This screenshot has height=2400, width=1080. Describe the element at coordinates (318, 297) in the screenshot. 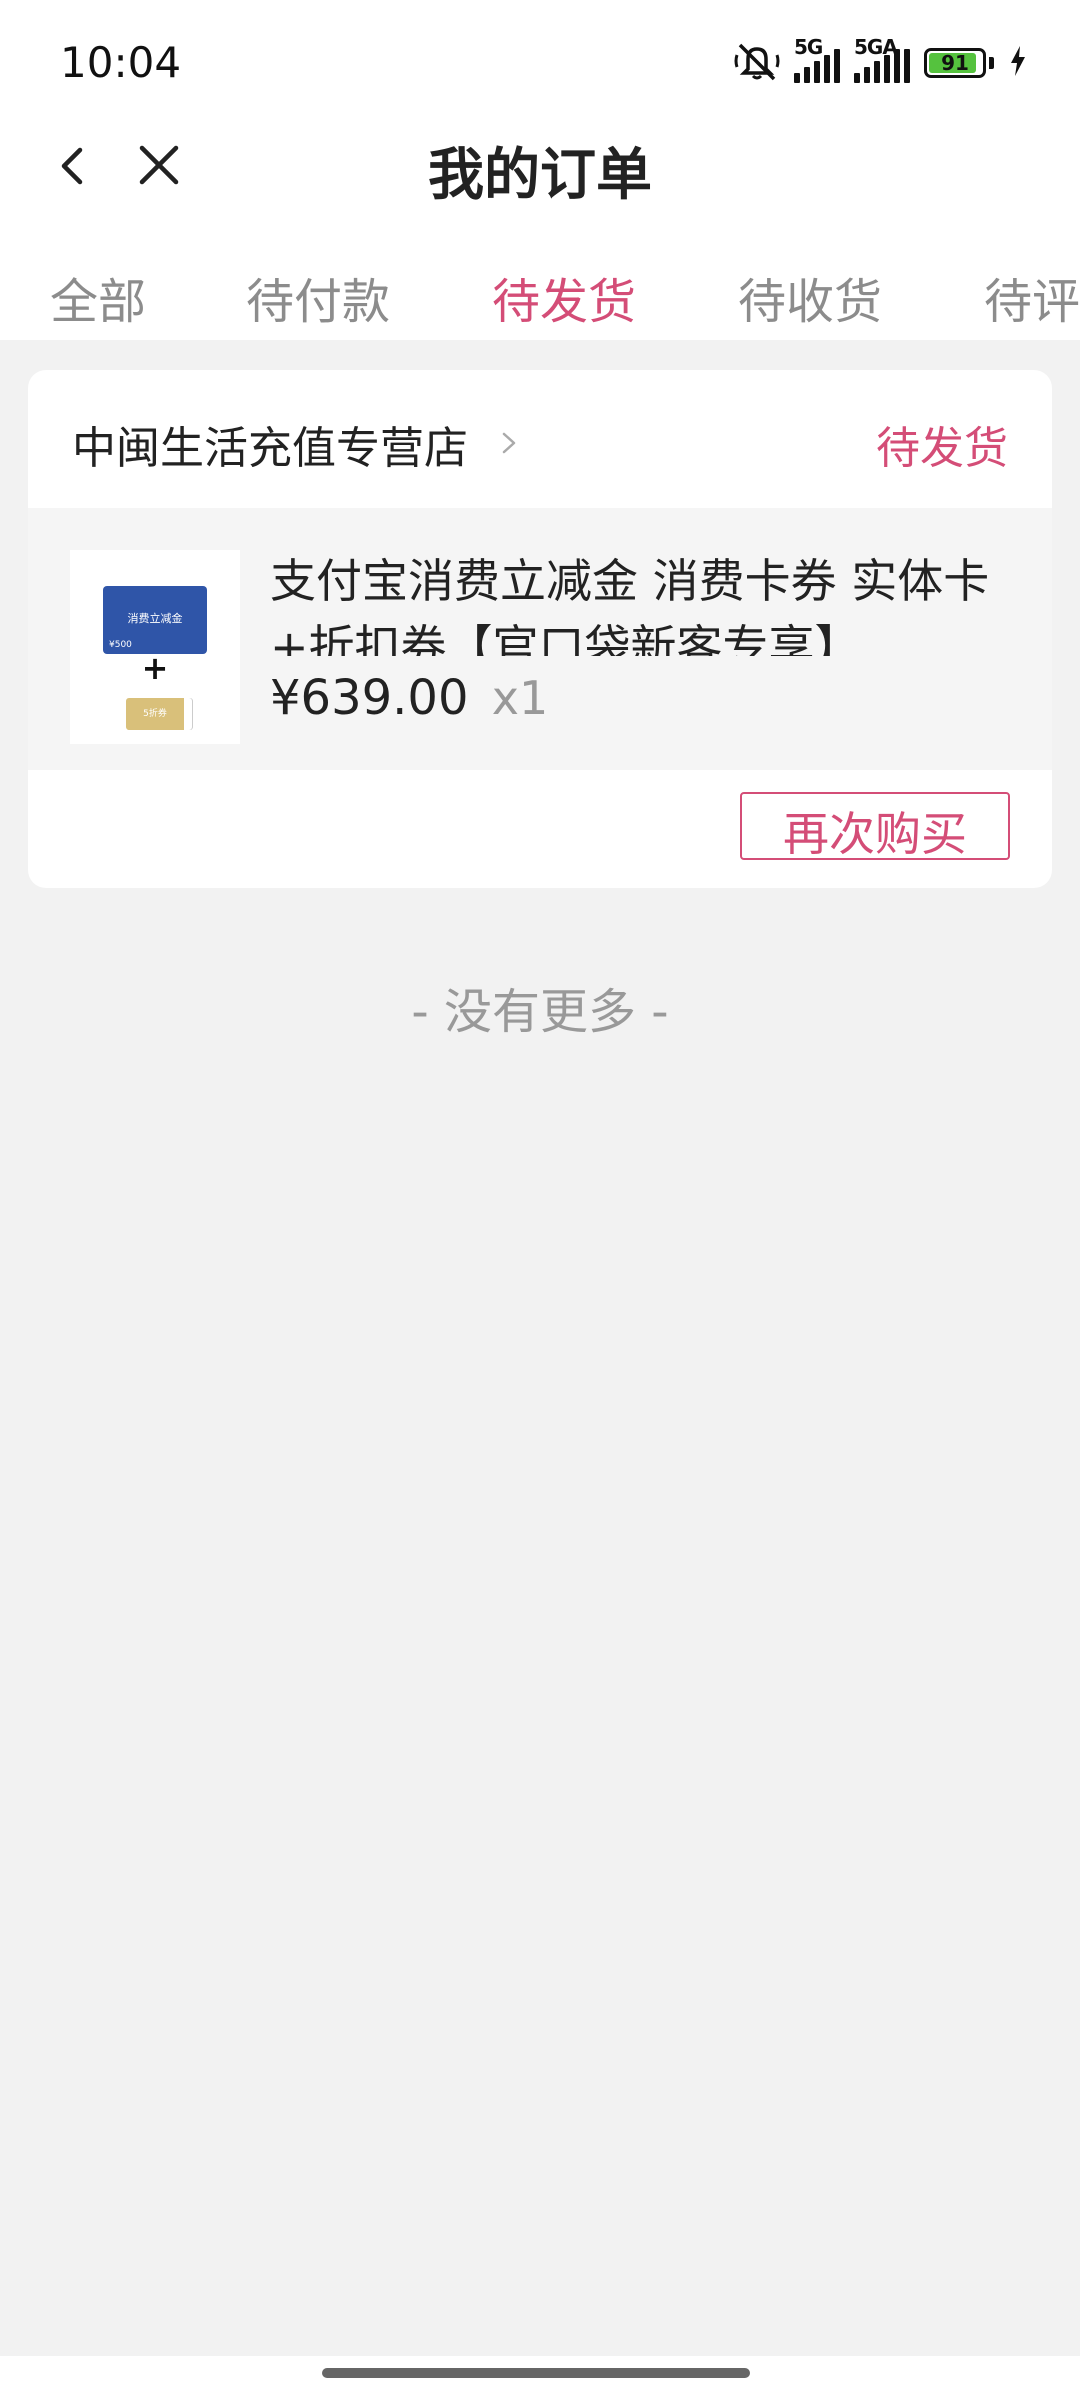

I see `tab-pending-payment: 待付款` at that location.